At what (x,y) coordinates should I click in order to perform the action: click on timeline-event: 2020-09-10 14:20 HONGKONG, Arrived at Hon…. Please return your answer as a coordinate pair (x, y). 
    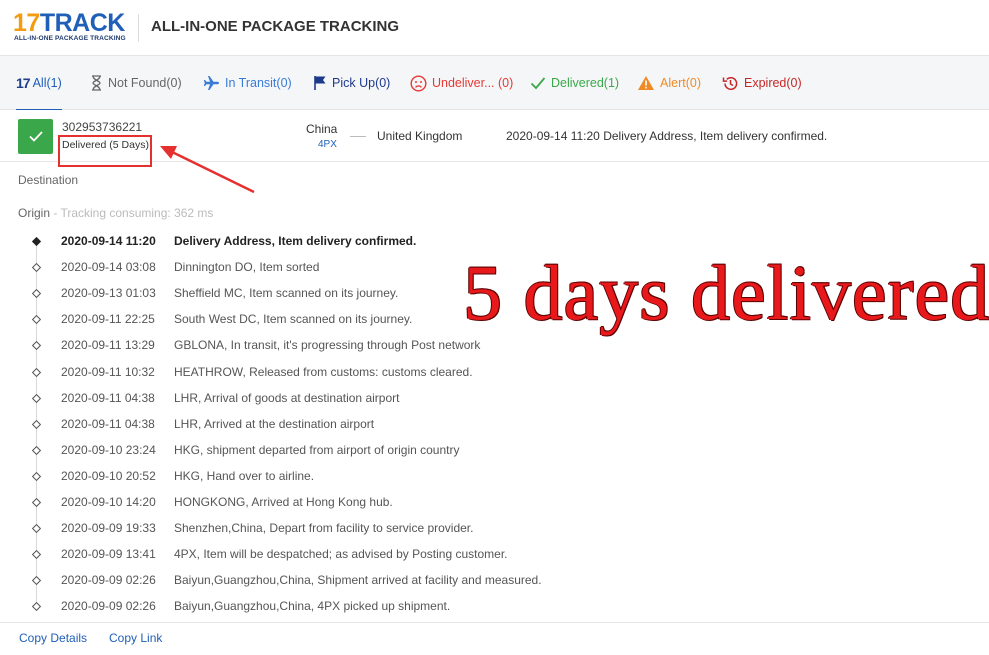
    Looking at the image, I should click on (494, 502).